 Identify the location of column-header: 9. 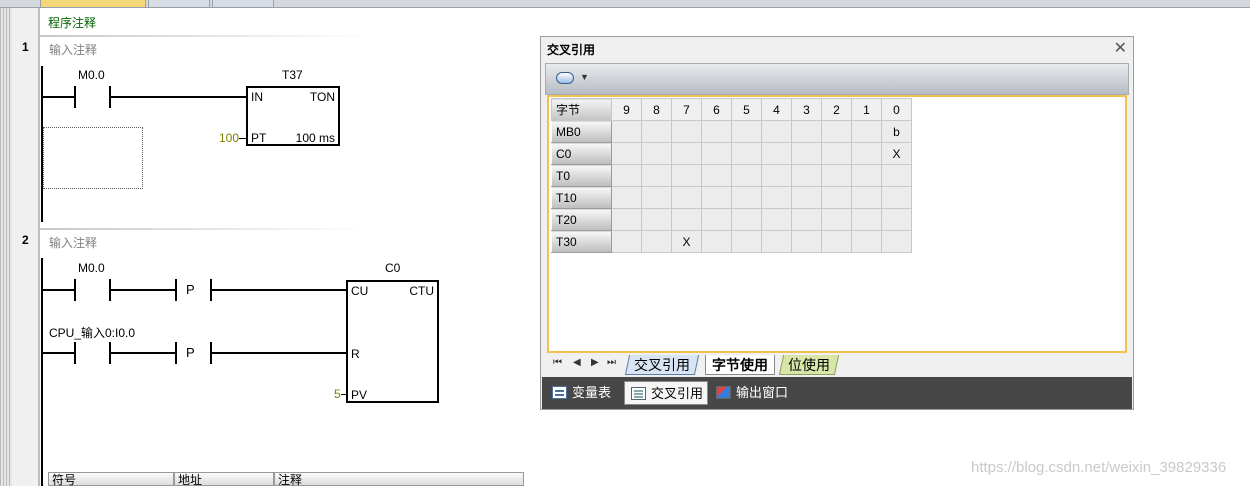
(626, 109).